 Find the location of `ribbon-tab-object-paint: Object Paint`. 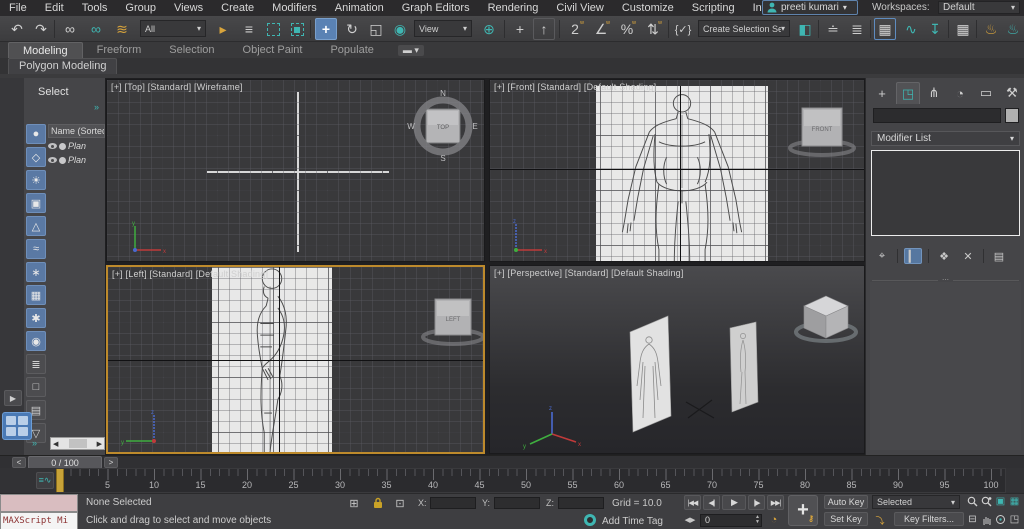

ribbon-tab-object-paint: Object Paint is located at coordinates (273, 50).